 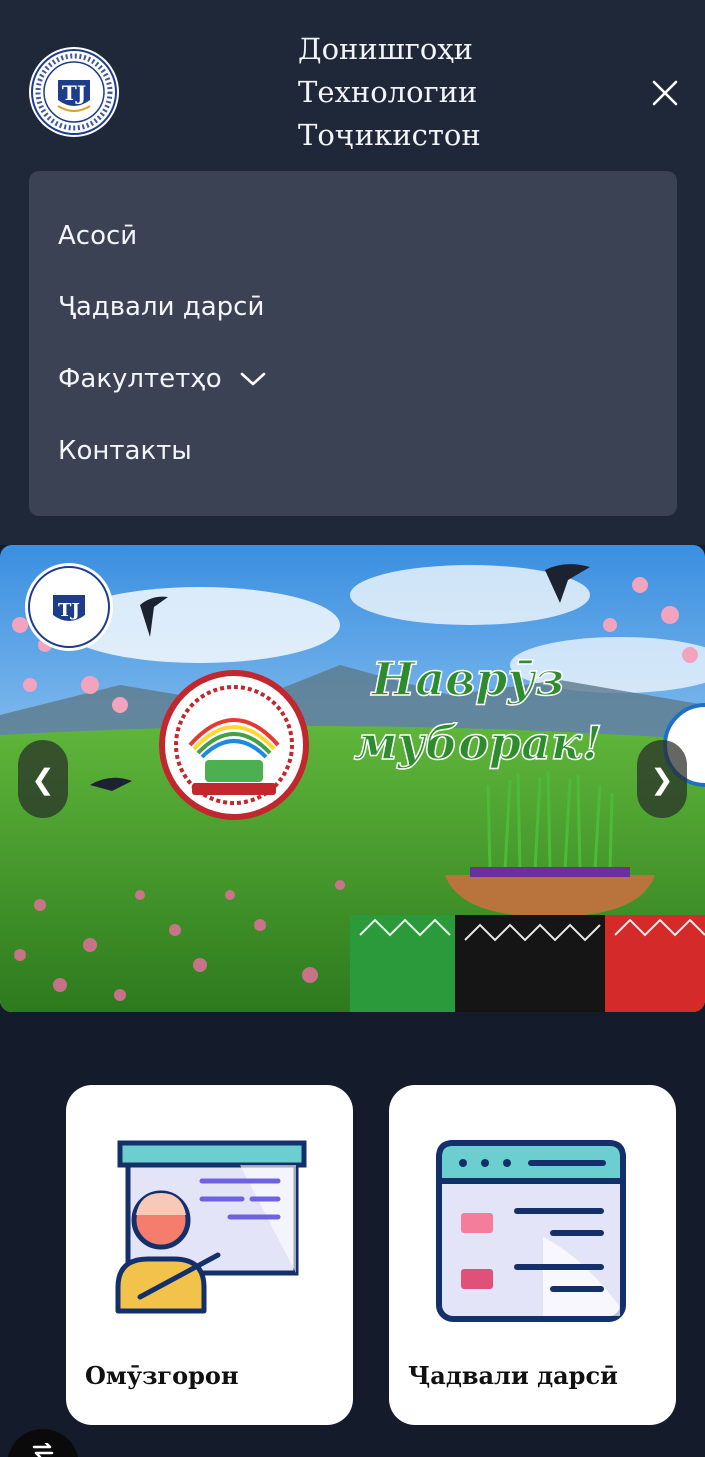 What do you see at coordinates (388, 92) in the screenshot?
I see `site-title-line: Технологии` at bounding box center [388, 92].